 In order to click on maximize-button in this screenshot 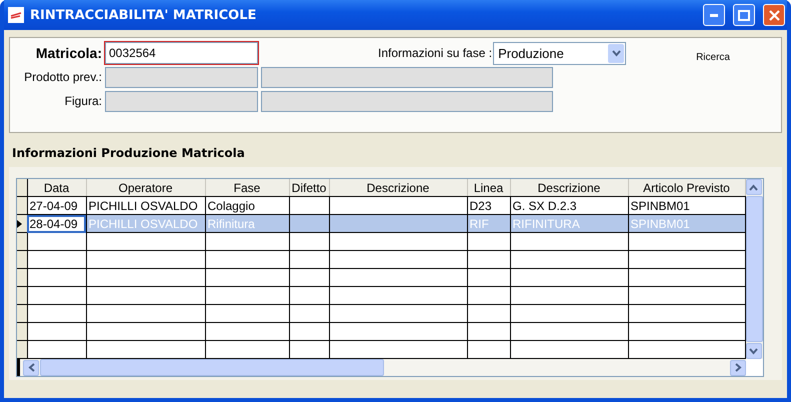, I will do `click(744, 15)`.